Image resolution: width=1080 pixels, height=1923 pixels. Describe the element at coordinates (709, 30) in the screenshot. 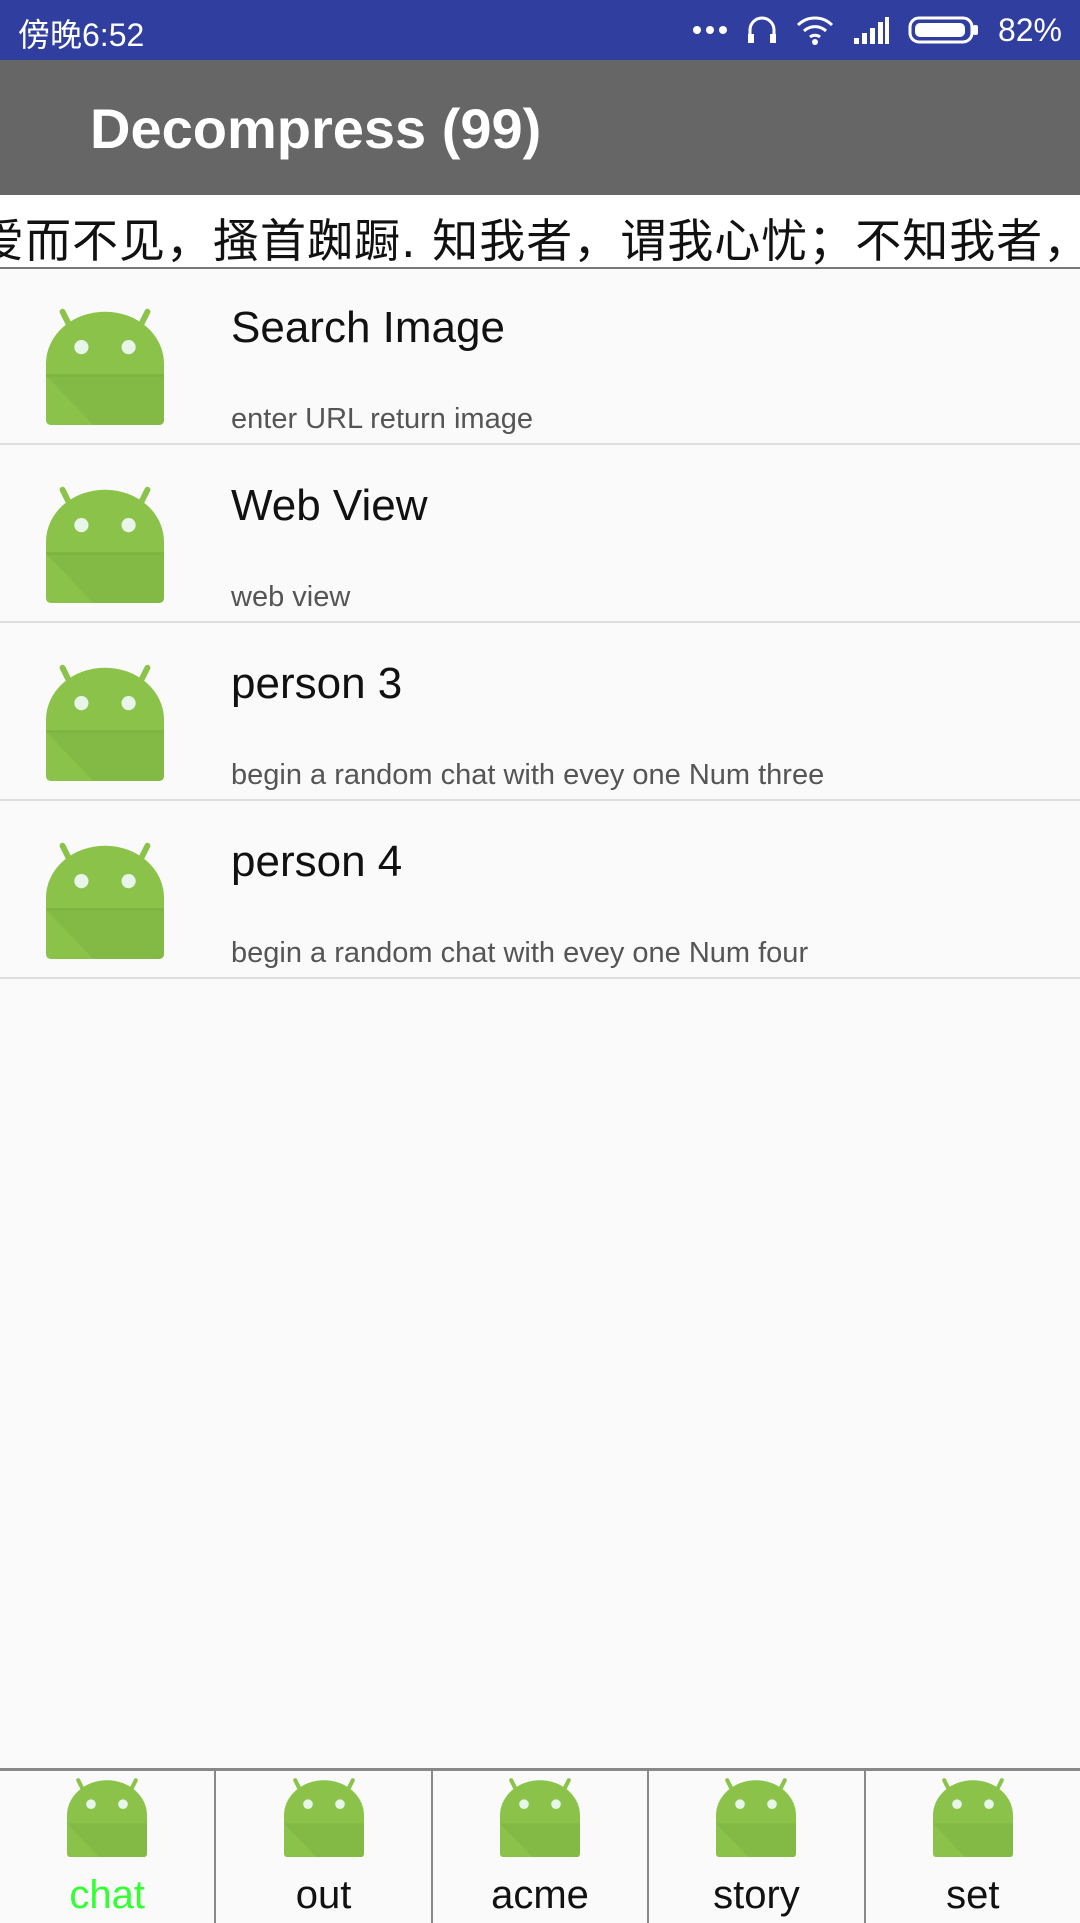

I see `more-dots-icon` at that location.